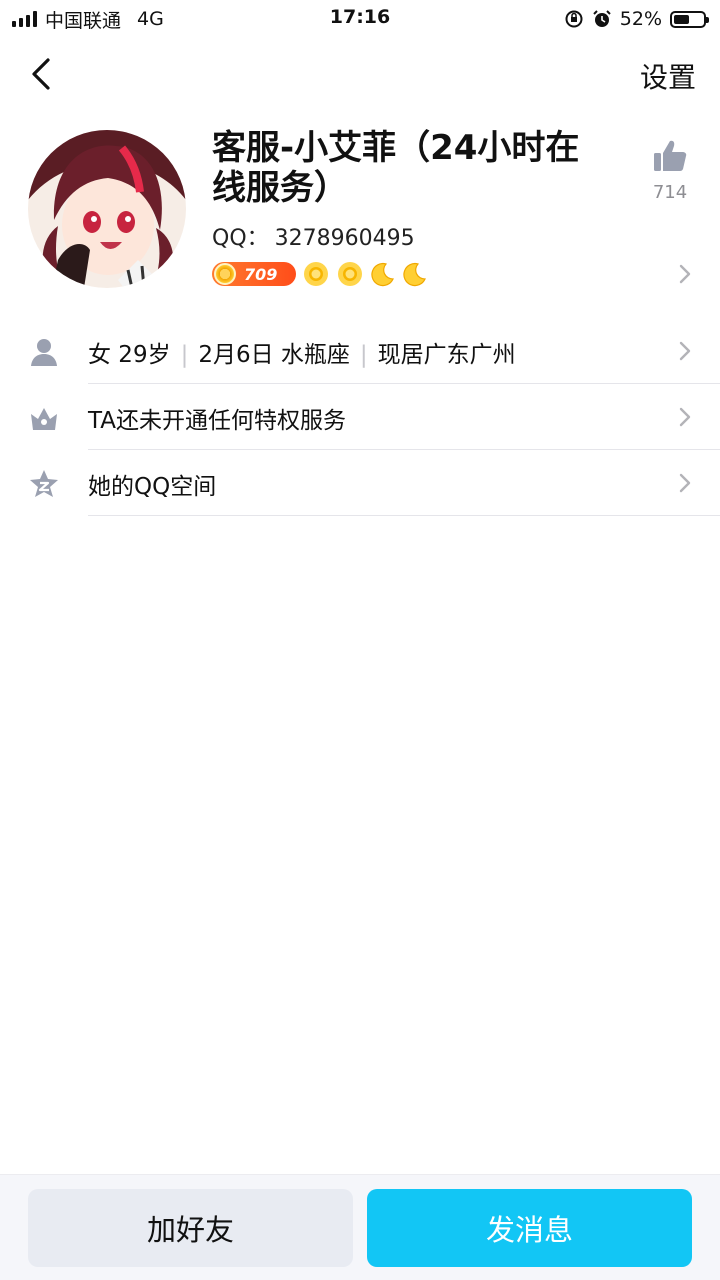 This screenshot has width=720, height=1280. Describe the element at coordinates (529, 1228) in the screenshot. I see `send-message-button: 发消息` at that location.